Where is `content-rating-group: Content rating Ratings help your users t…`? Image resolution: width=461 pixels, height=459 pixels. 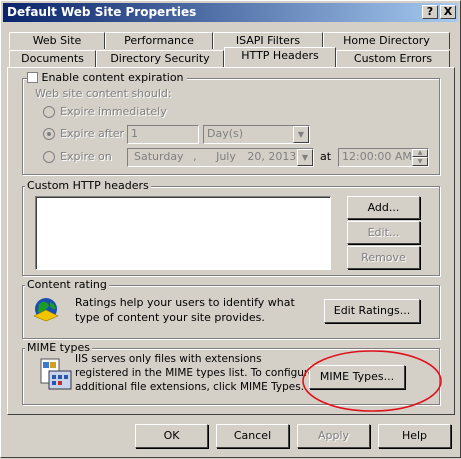 content-rating-group: Content rating Ratings help your users t… is located at coordinates (231, 308).